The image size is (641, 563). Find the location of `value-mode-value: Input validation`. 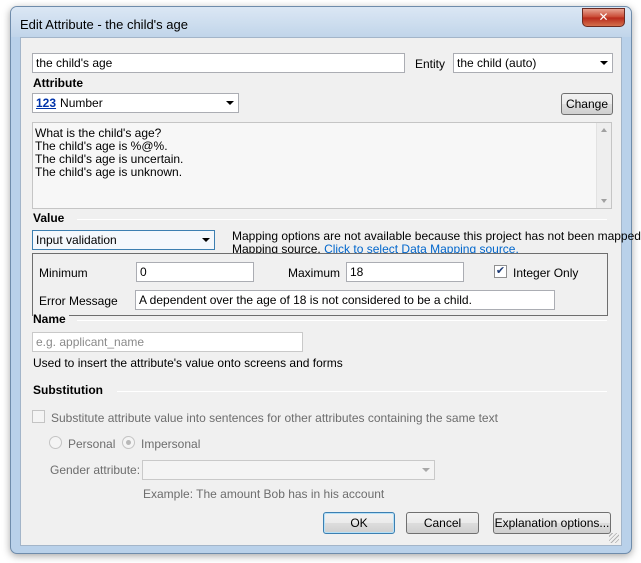

value-mode-value: Input validation is located at coordinates (76, 240).